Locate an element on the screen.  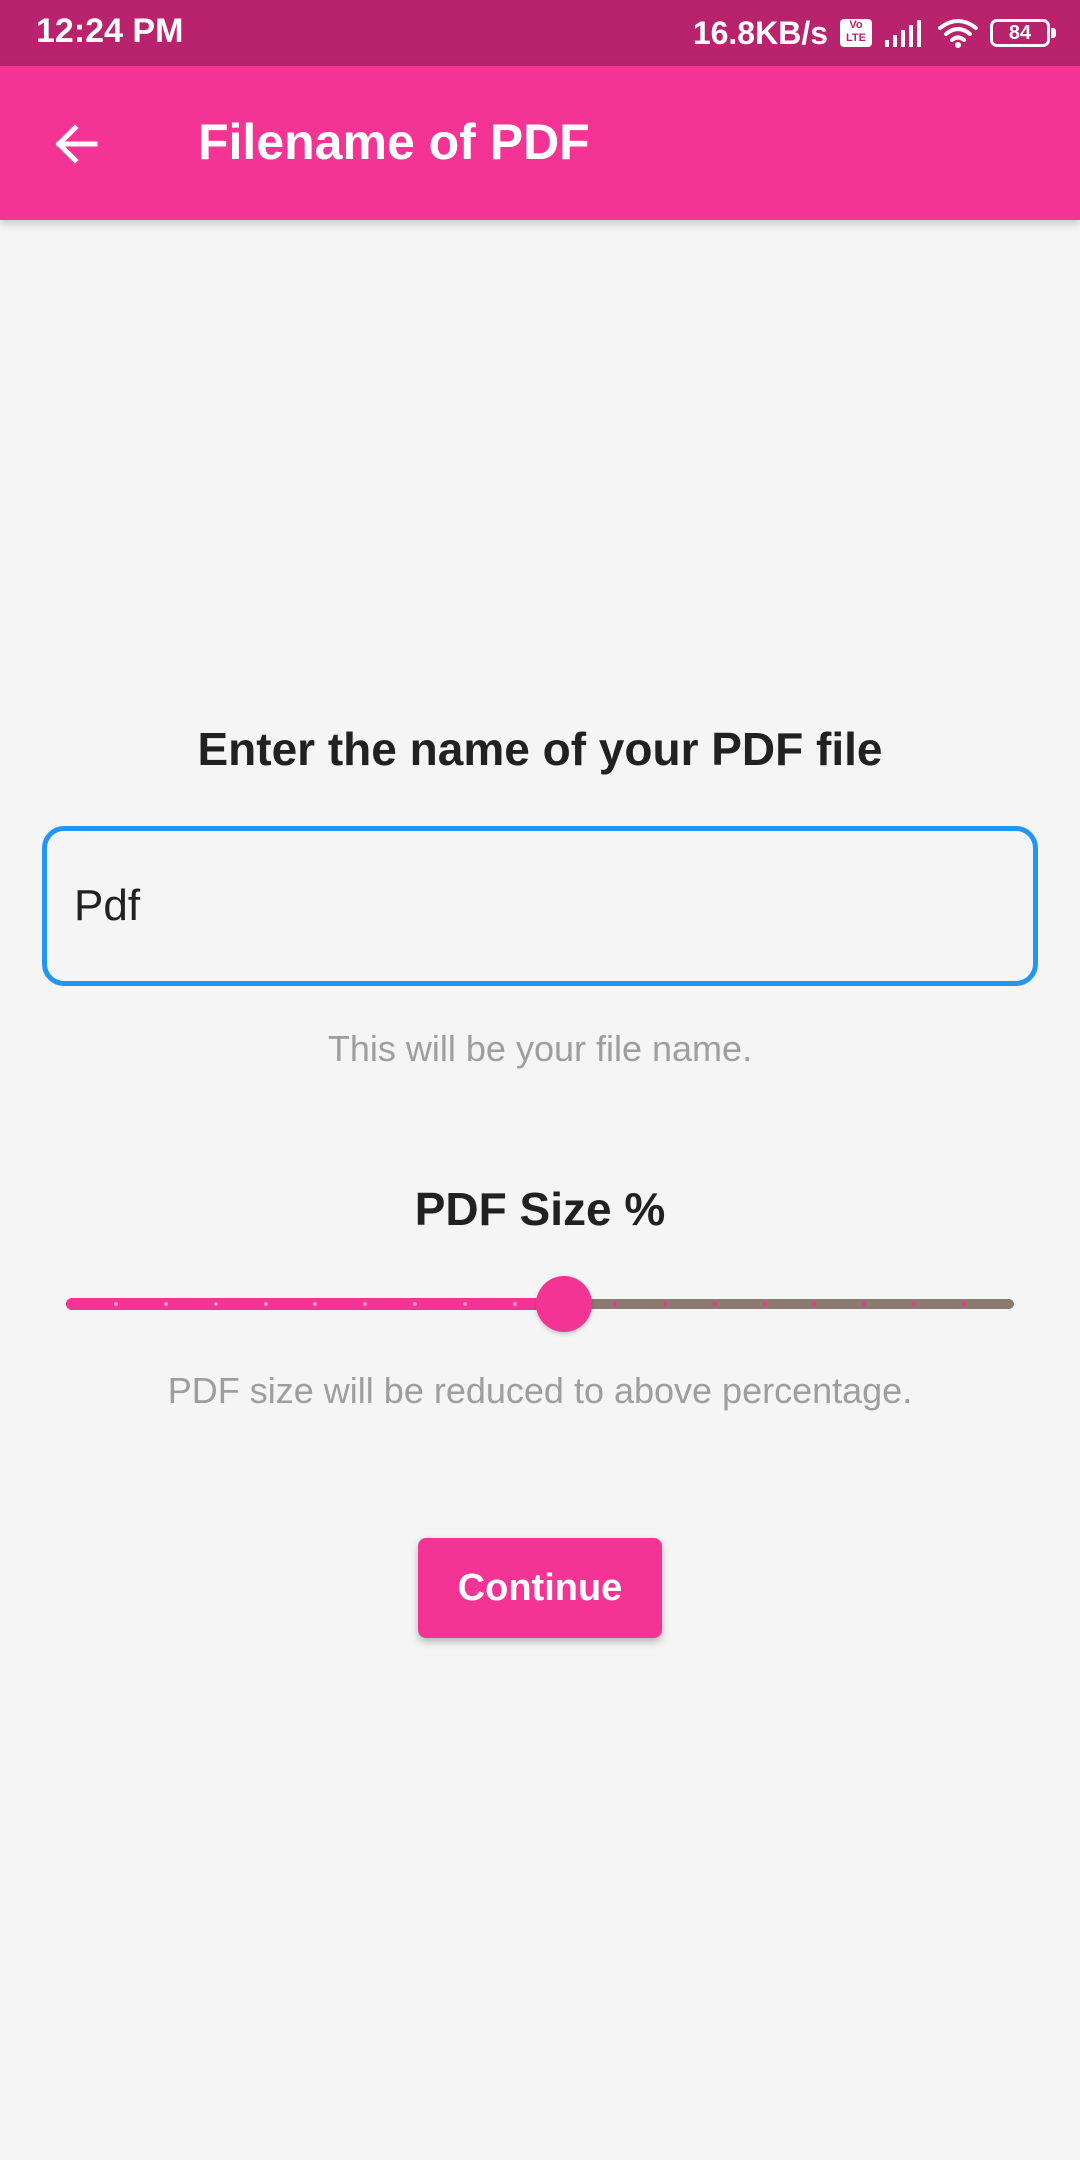
pdf-size-slider is located at coordinates (540, 1304).